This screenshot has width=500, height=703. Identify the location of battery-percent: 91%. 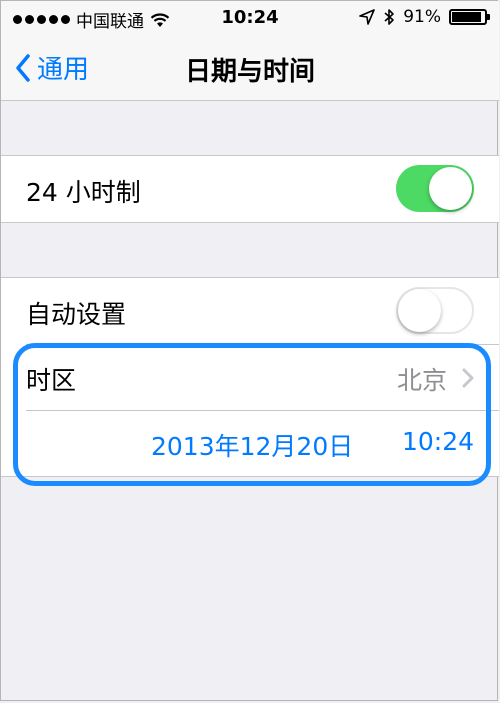
(422, 17).